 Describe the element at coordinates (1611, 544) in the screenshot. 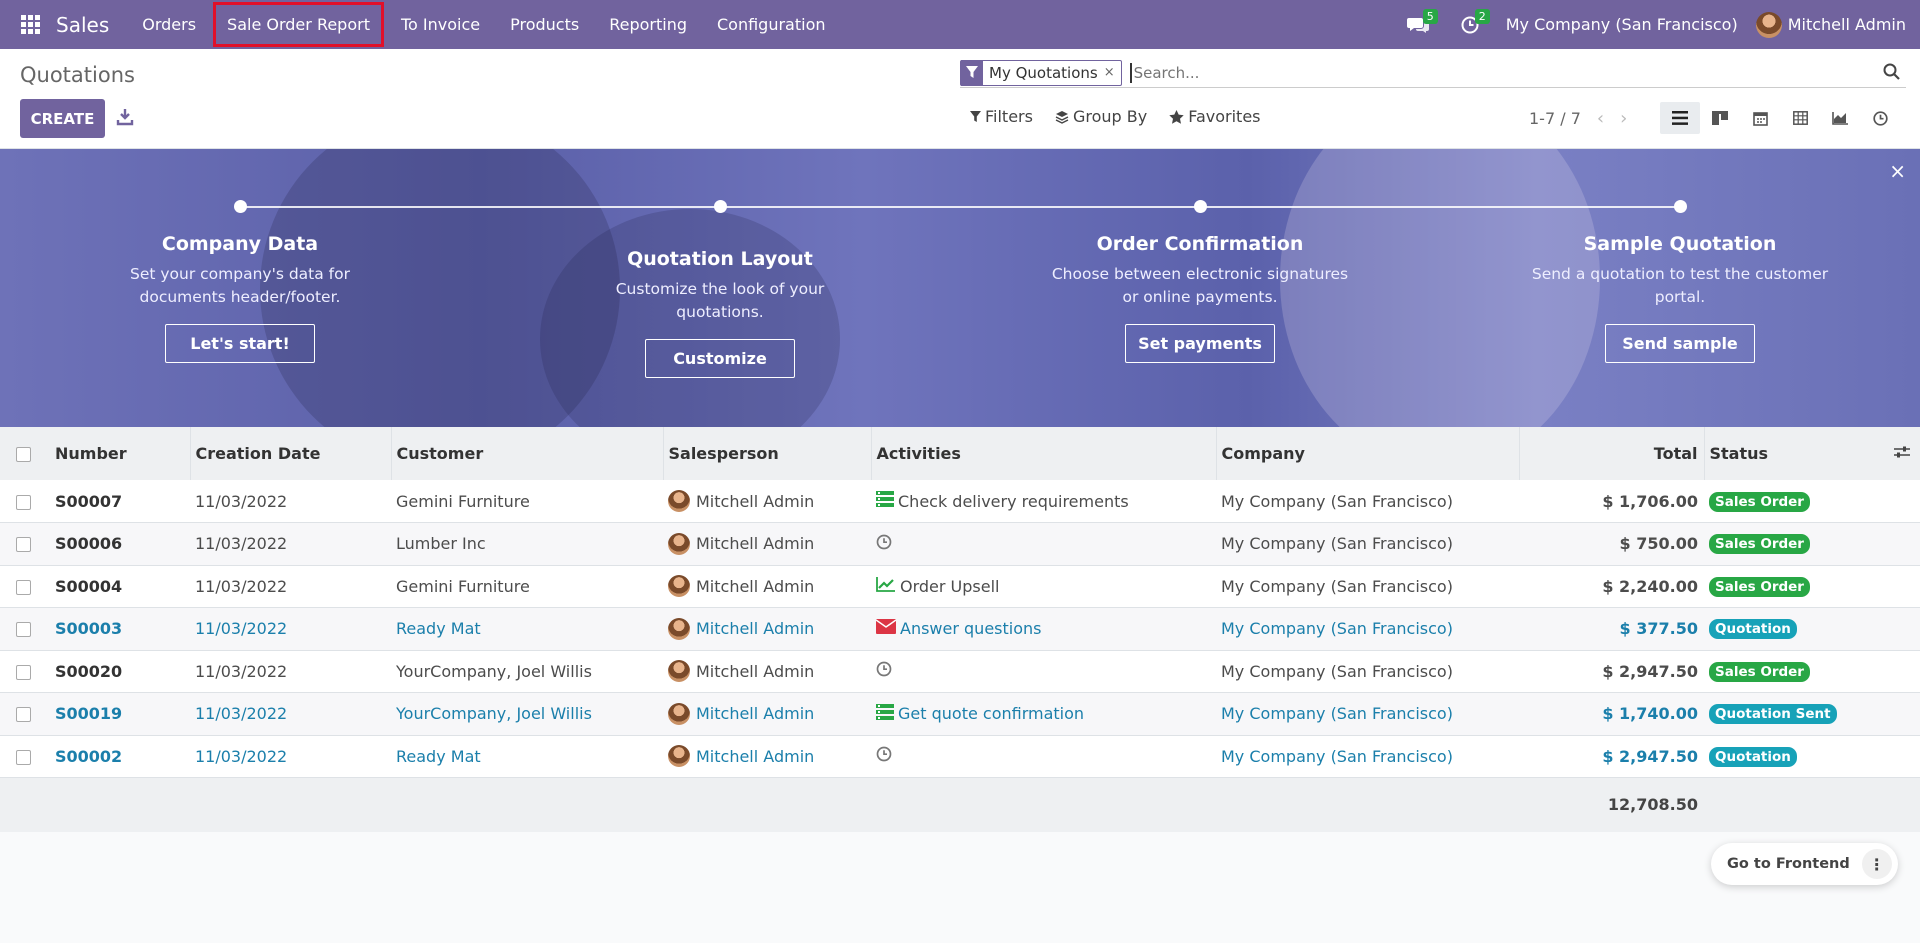

I see `cell-total: $ 750.00` at that location.